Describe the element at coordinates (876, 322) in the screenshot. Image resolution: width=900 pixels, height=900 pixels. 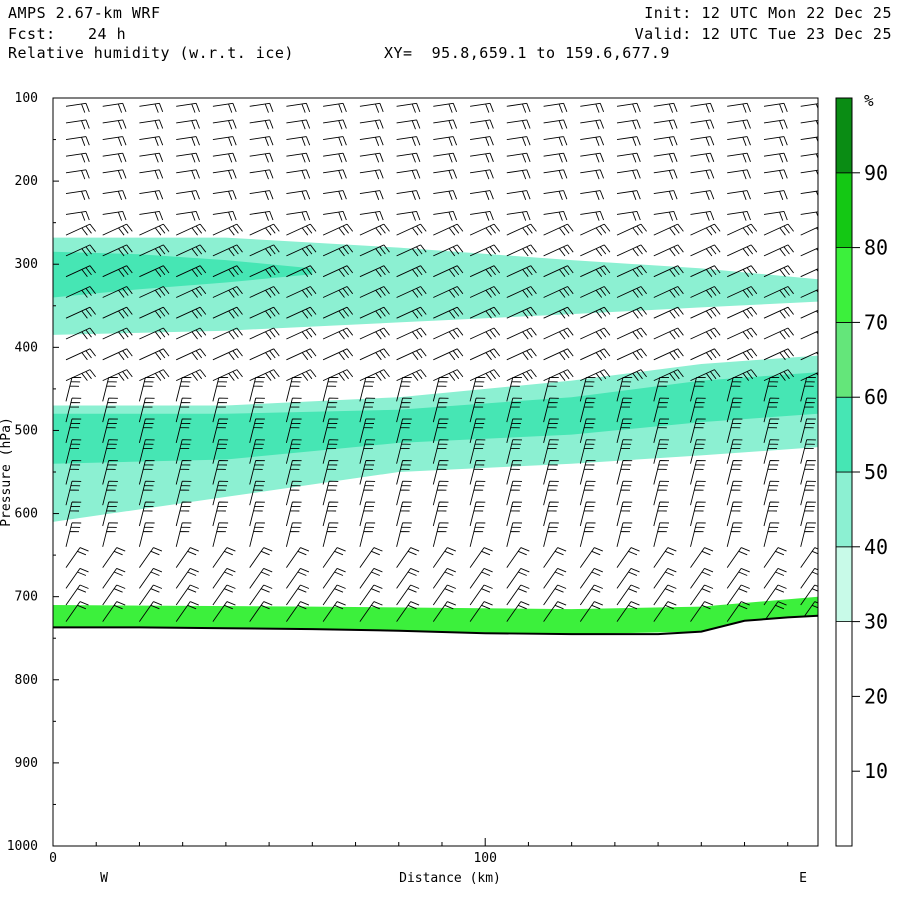
I see `colorbar-tick-label-70: 70` at that location.